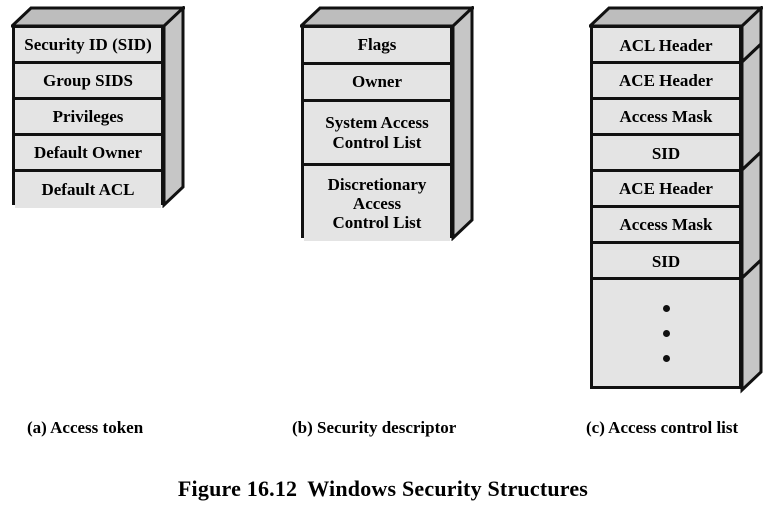 This screenshot has width=766, height=509. I want to click on vertical-ellipsis-icon, so click(666, 333).